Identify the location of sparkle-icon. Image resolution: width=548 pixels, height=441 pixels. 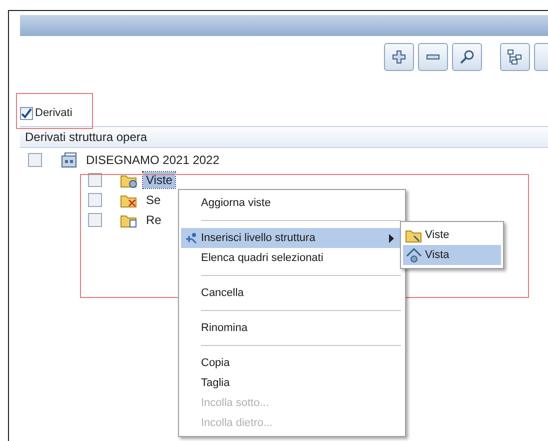
(191, 238).